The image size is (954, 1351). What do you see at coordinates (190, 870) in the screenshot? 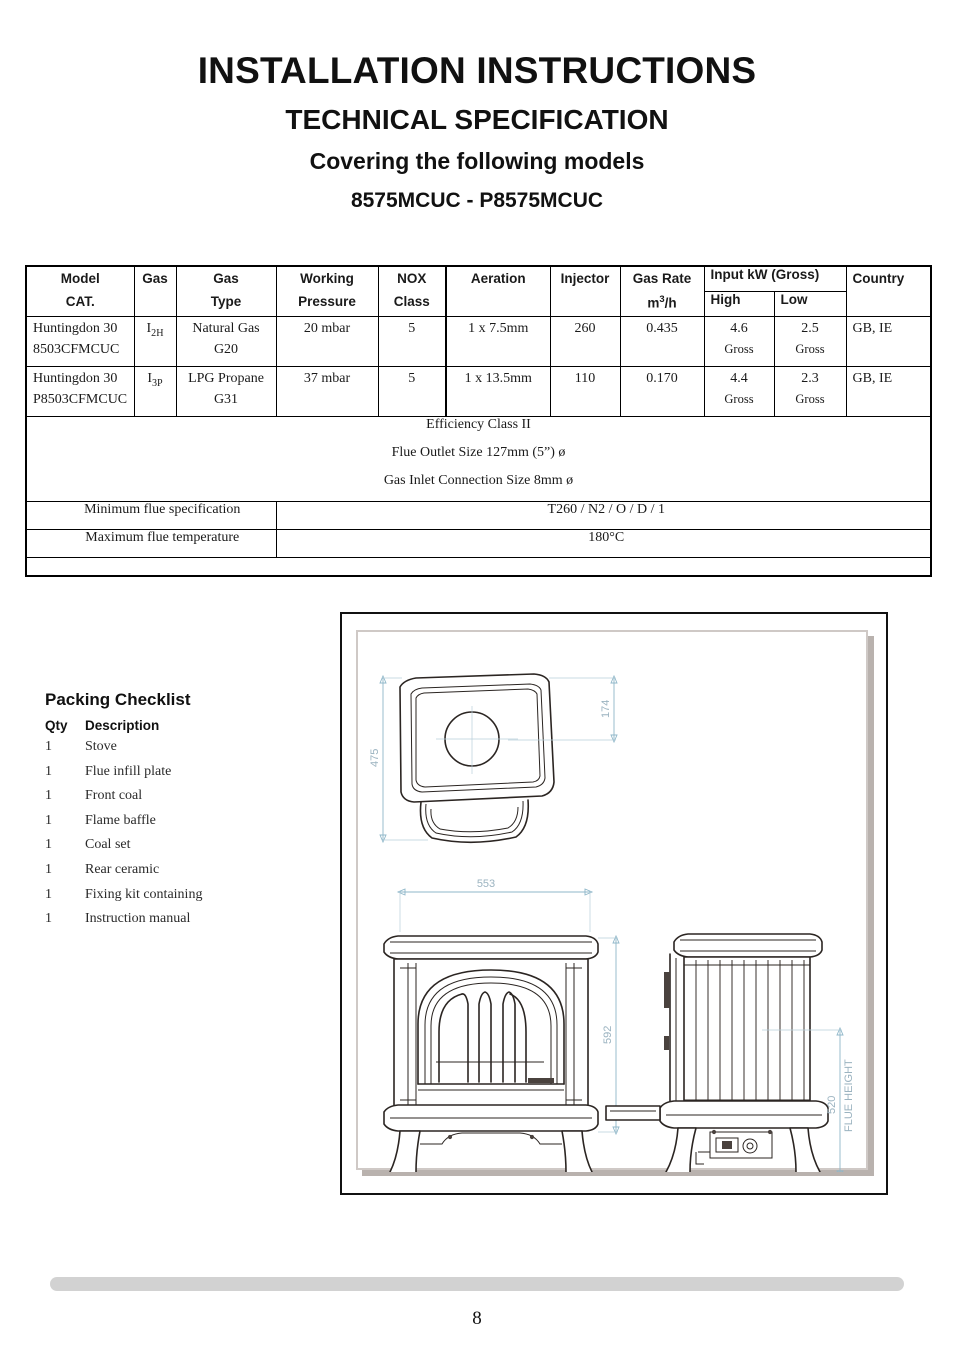
I see `list-item: 1 Rear ceramic` at bounding box center [190, 870].